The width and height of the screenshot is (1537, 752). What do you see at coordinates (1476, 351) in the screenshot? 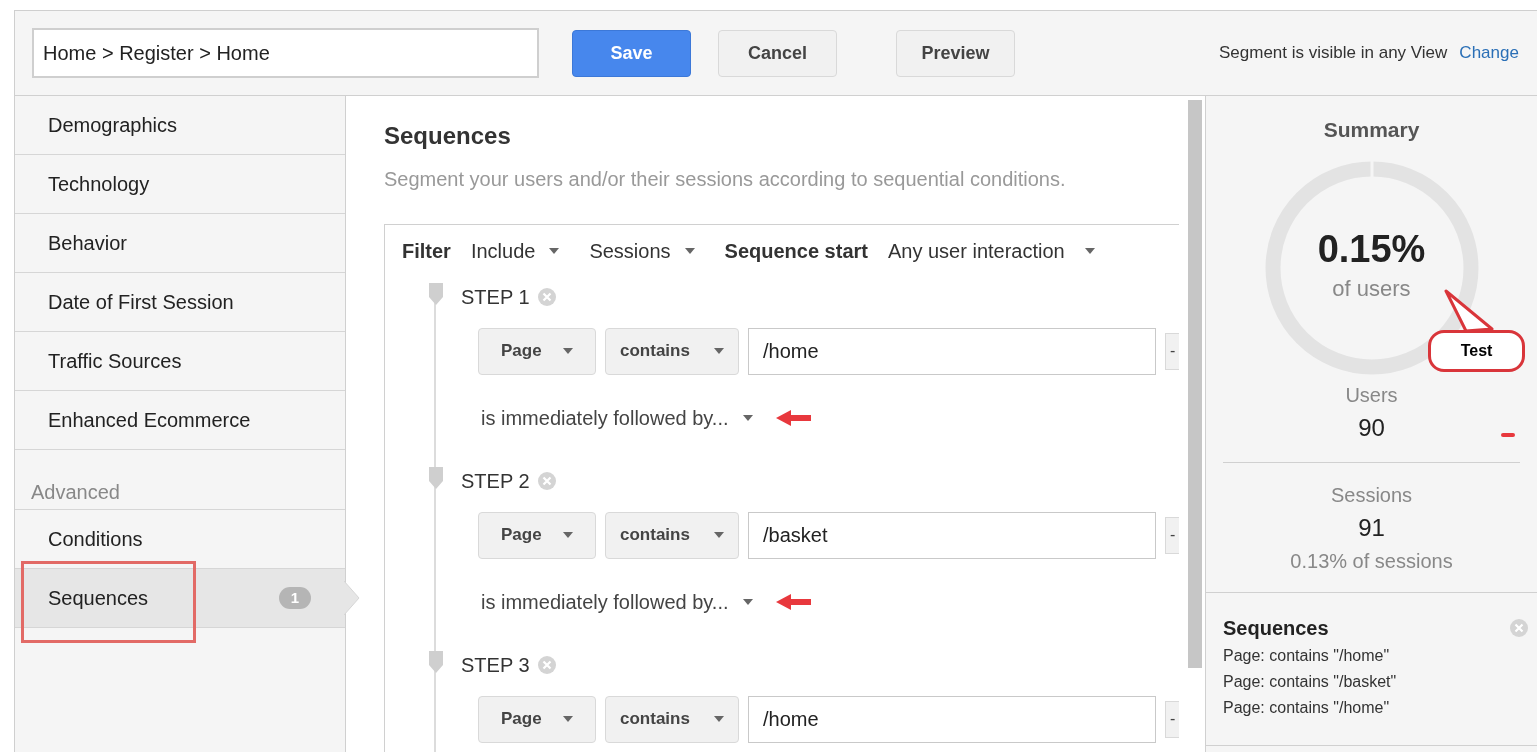
I see `callout-bubble: Test` at bounding box center [1476, 351].